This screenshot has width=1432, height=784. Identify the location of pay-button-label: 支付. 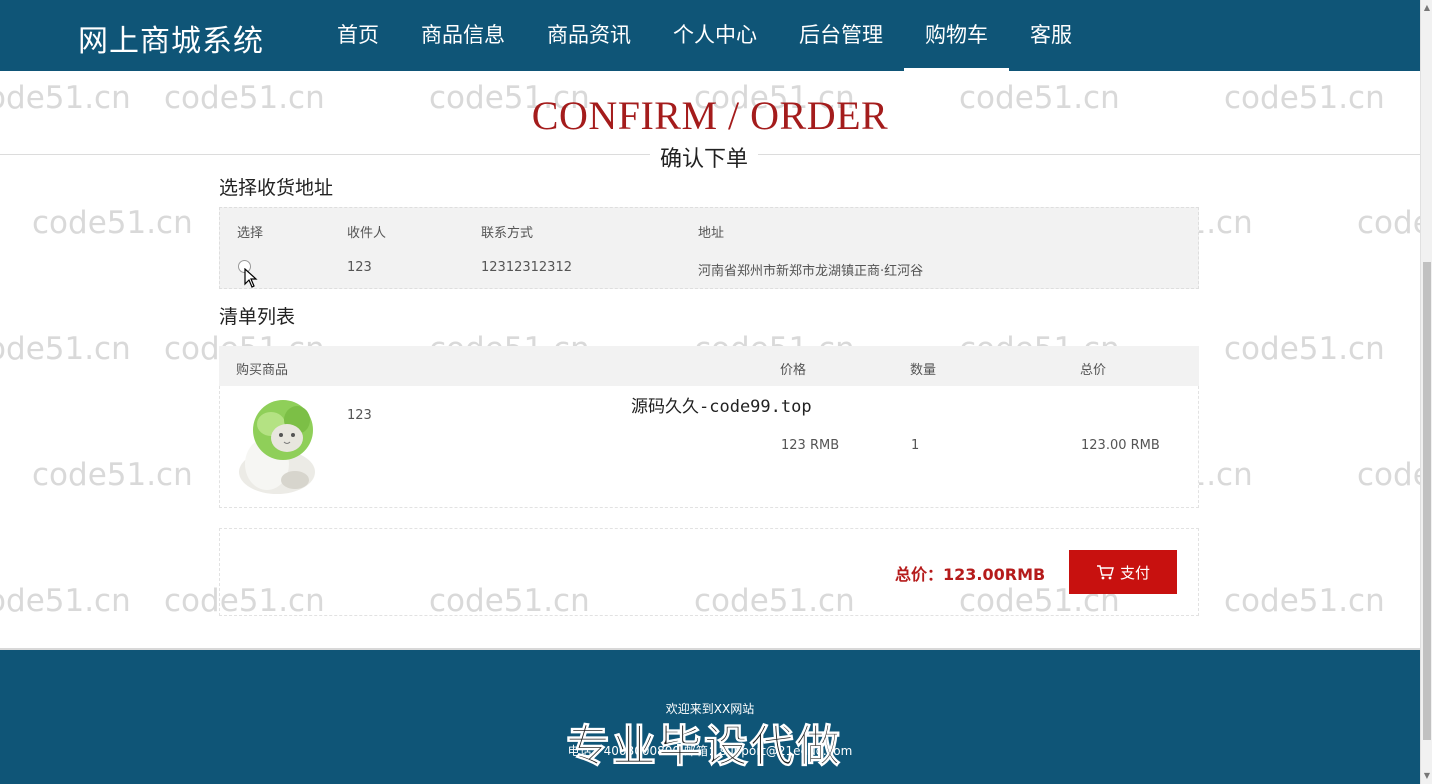
(1134, 572).